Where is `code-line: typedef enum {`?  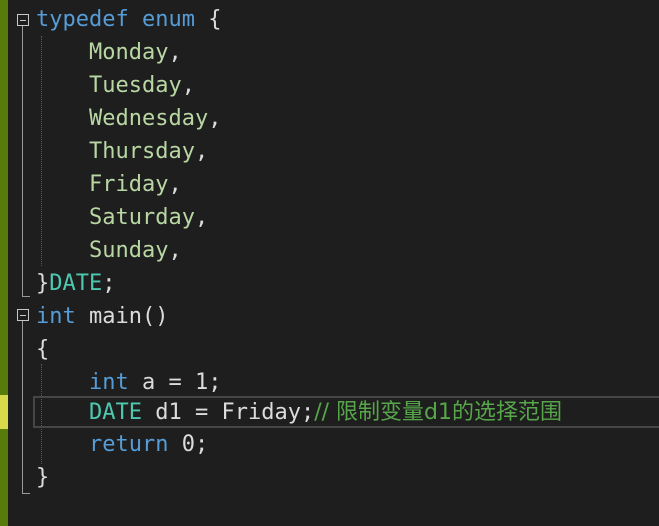 code-line: typedef enum { is located at coordinates (128, 19).